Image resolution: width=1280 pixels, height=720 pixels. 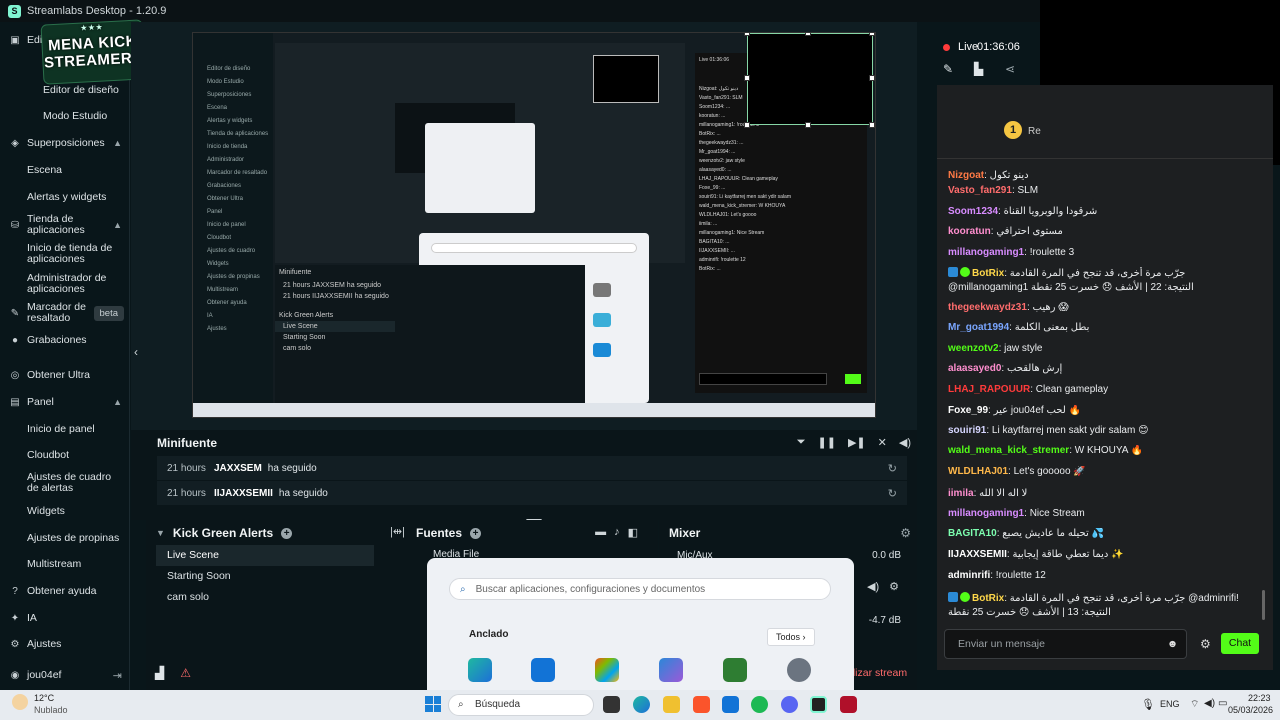 I want to click on photos-app-icon, so click(x=671, y=670).